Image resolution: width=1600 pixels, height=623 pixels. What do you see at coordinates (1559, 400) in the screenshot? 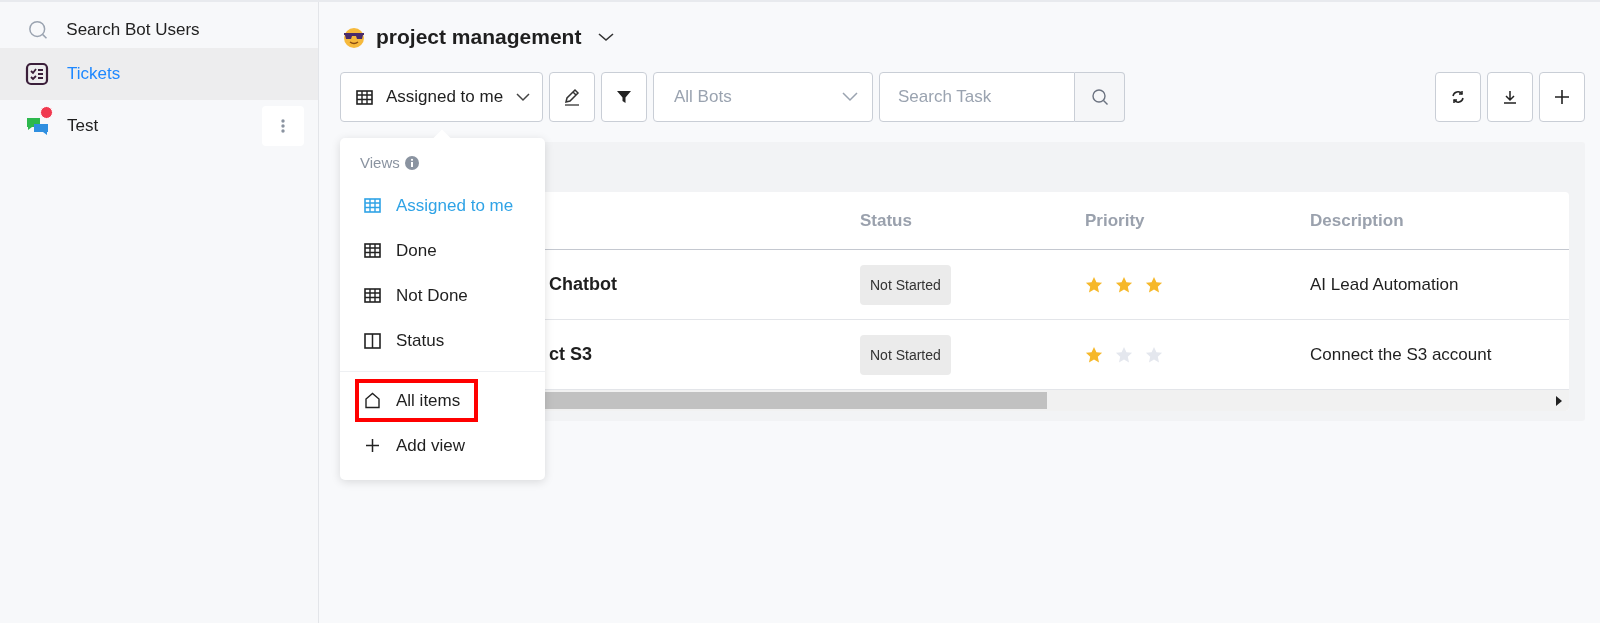
I see `scroll-right-arrow-icon` at bounding box center [1559, 400].